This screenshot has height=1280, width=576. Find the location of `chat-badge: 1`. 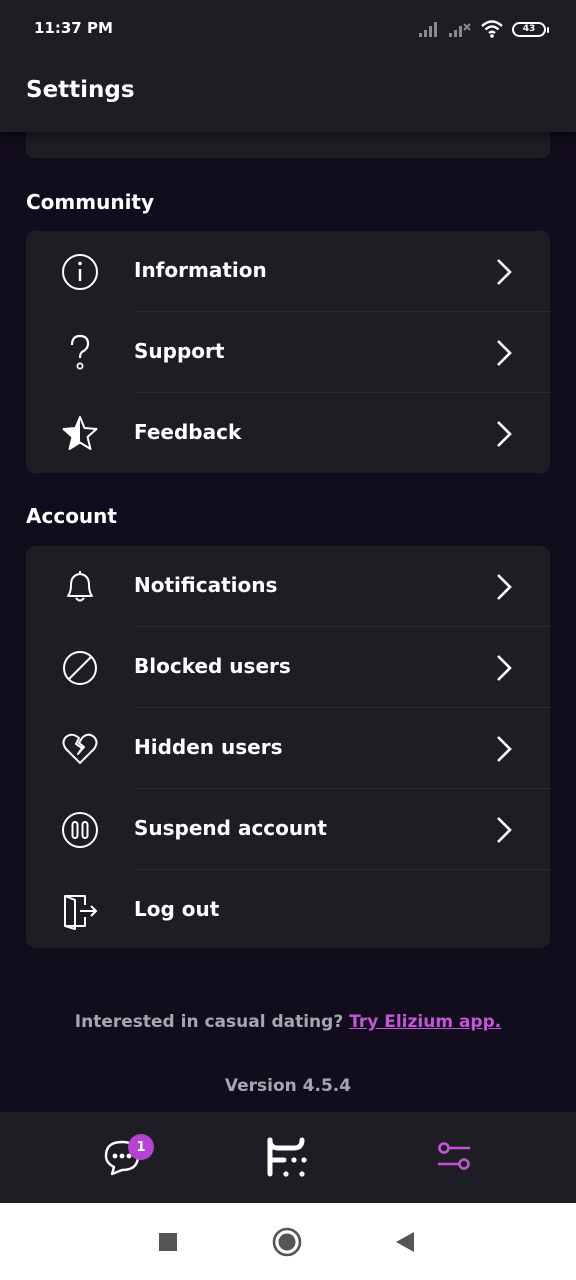

chat-badge: 1 is located at coordinates (141, 1147).